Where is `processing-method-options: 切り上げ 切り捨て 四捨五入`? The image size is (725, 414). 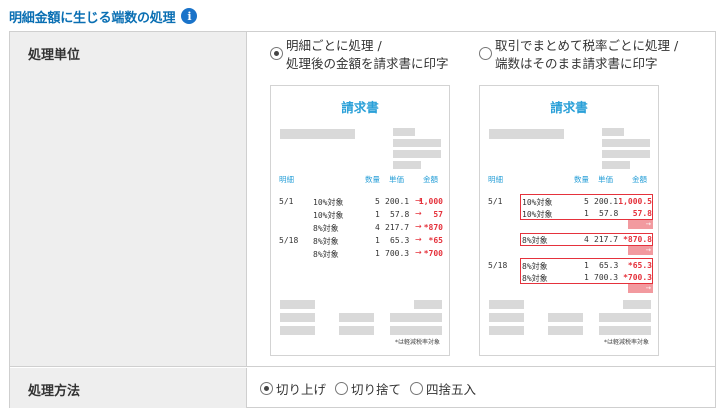
processing-method-options: 切り上げ 切り捨て 四捨五入 is located at coordinates (481, 388).